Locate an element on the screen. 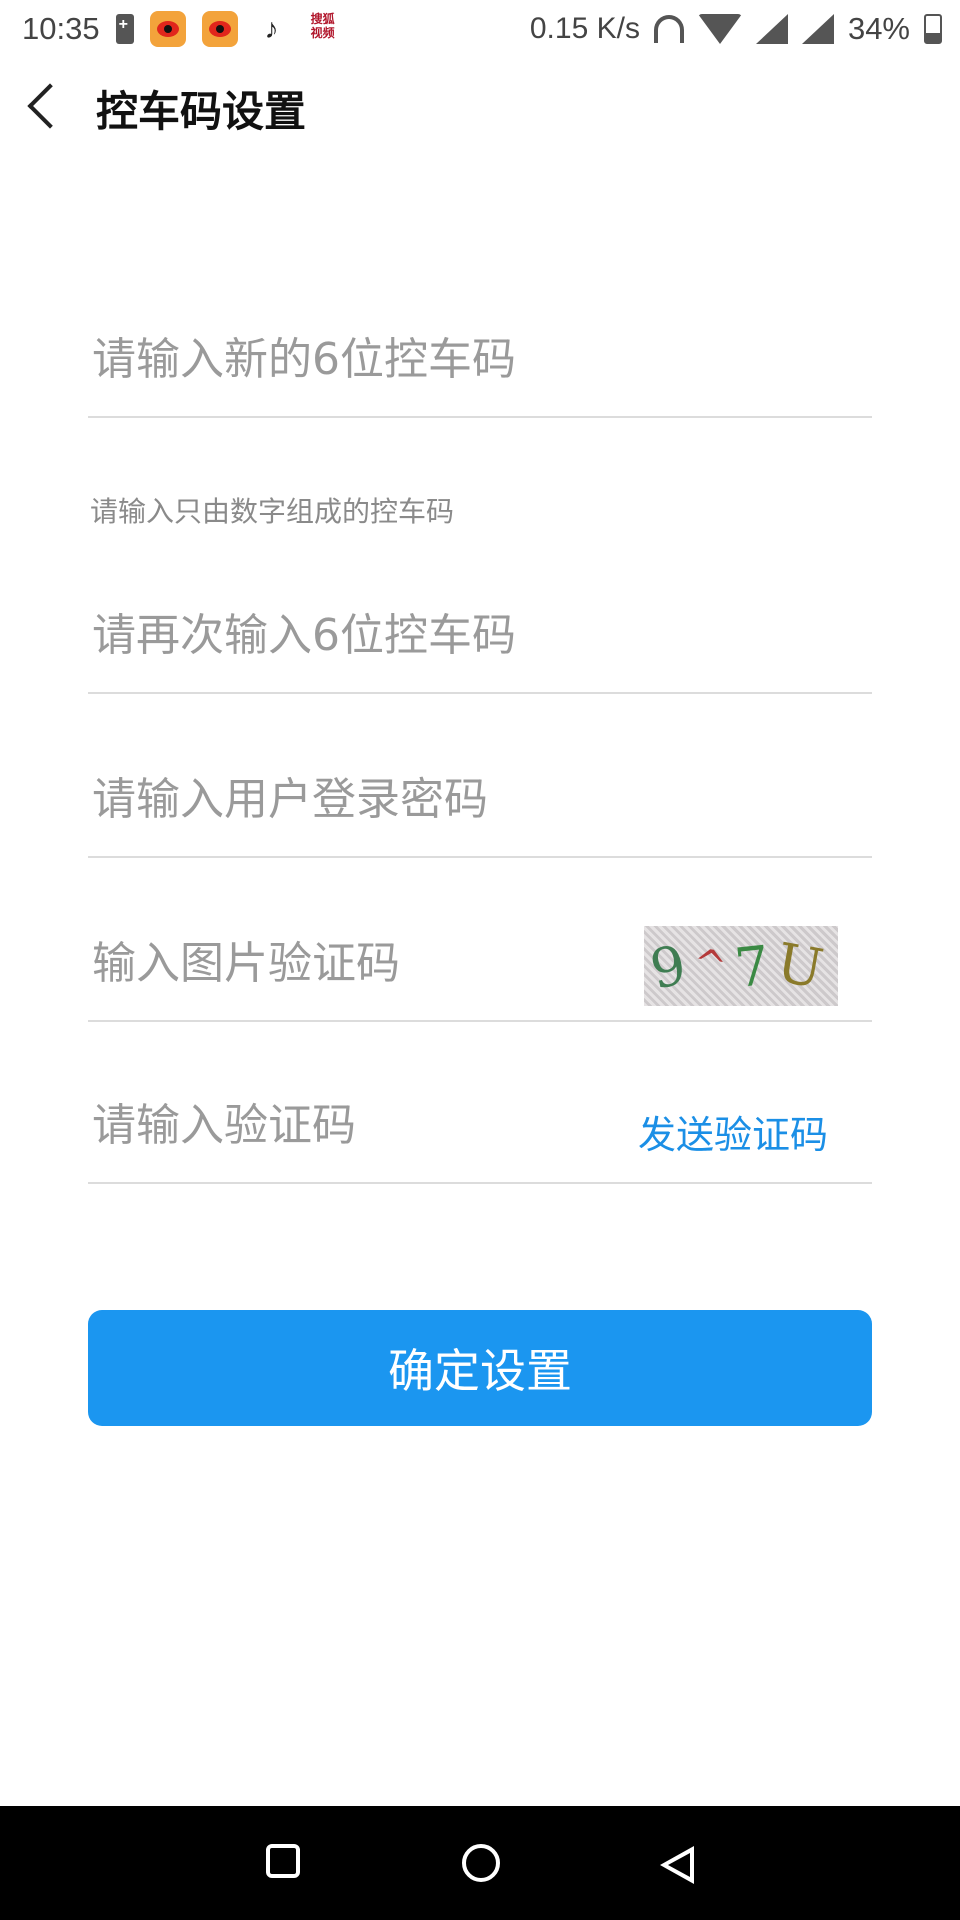  confirm-code-field is located at coordinates (480, 635).